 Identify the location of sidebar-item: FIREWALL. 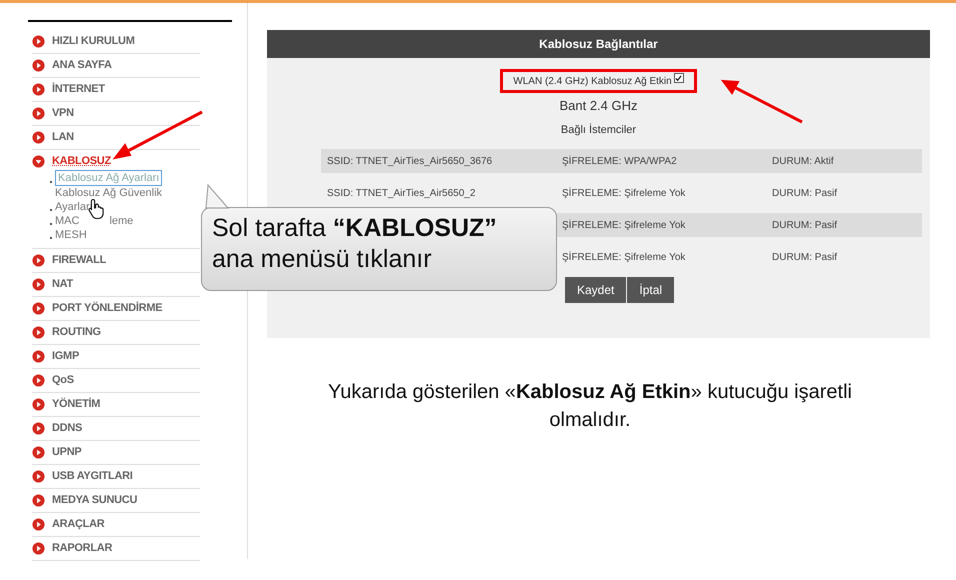
(116, 260).